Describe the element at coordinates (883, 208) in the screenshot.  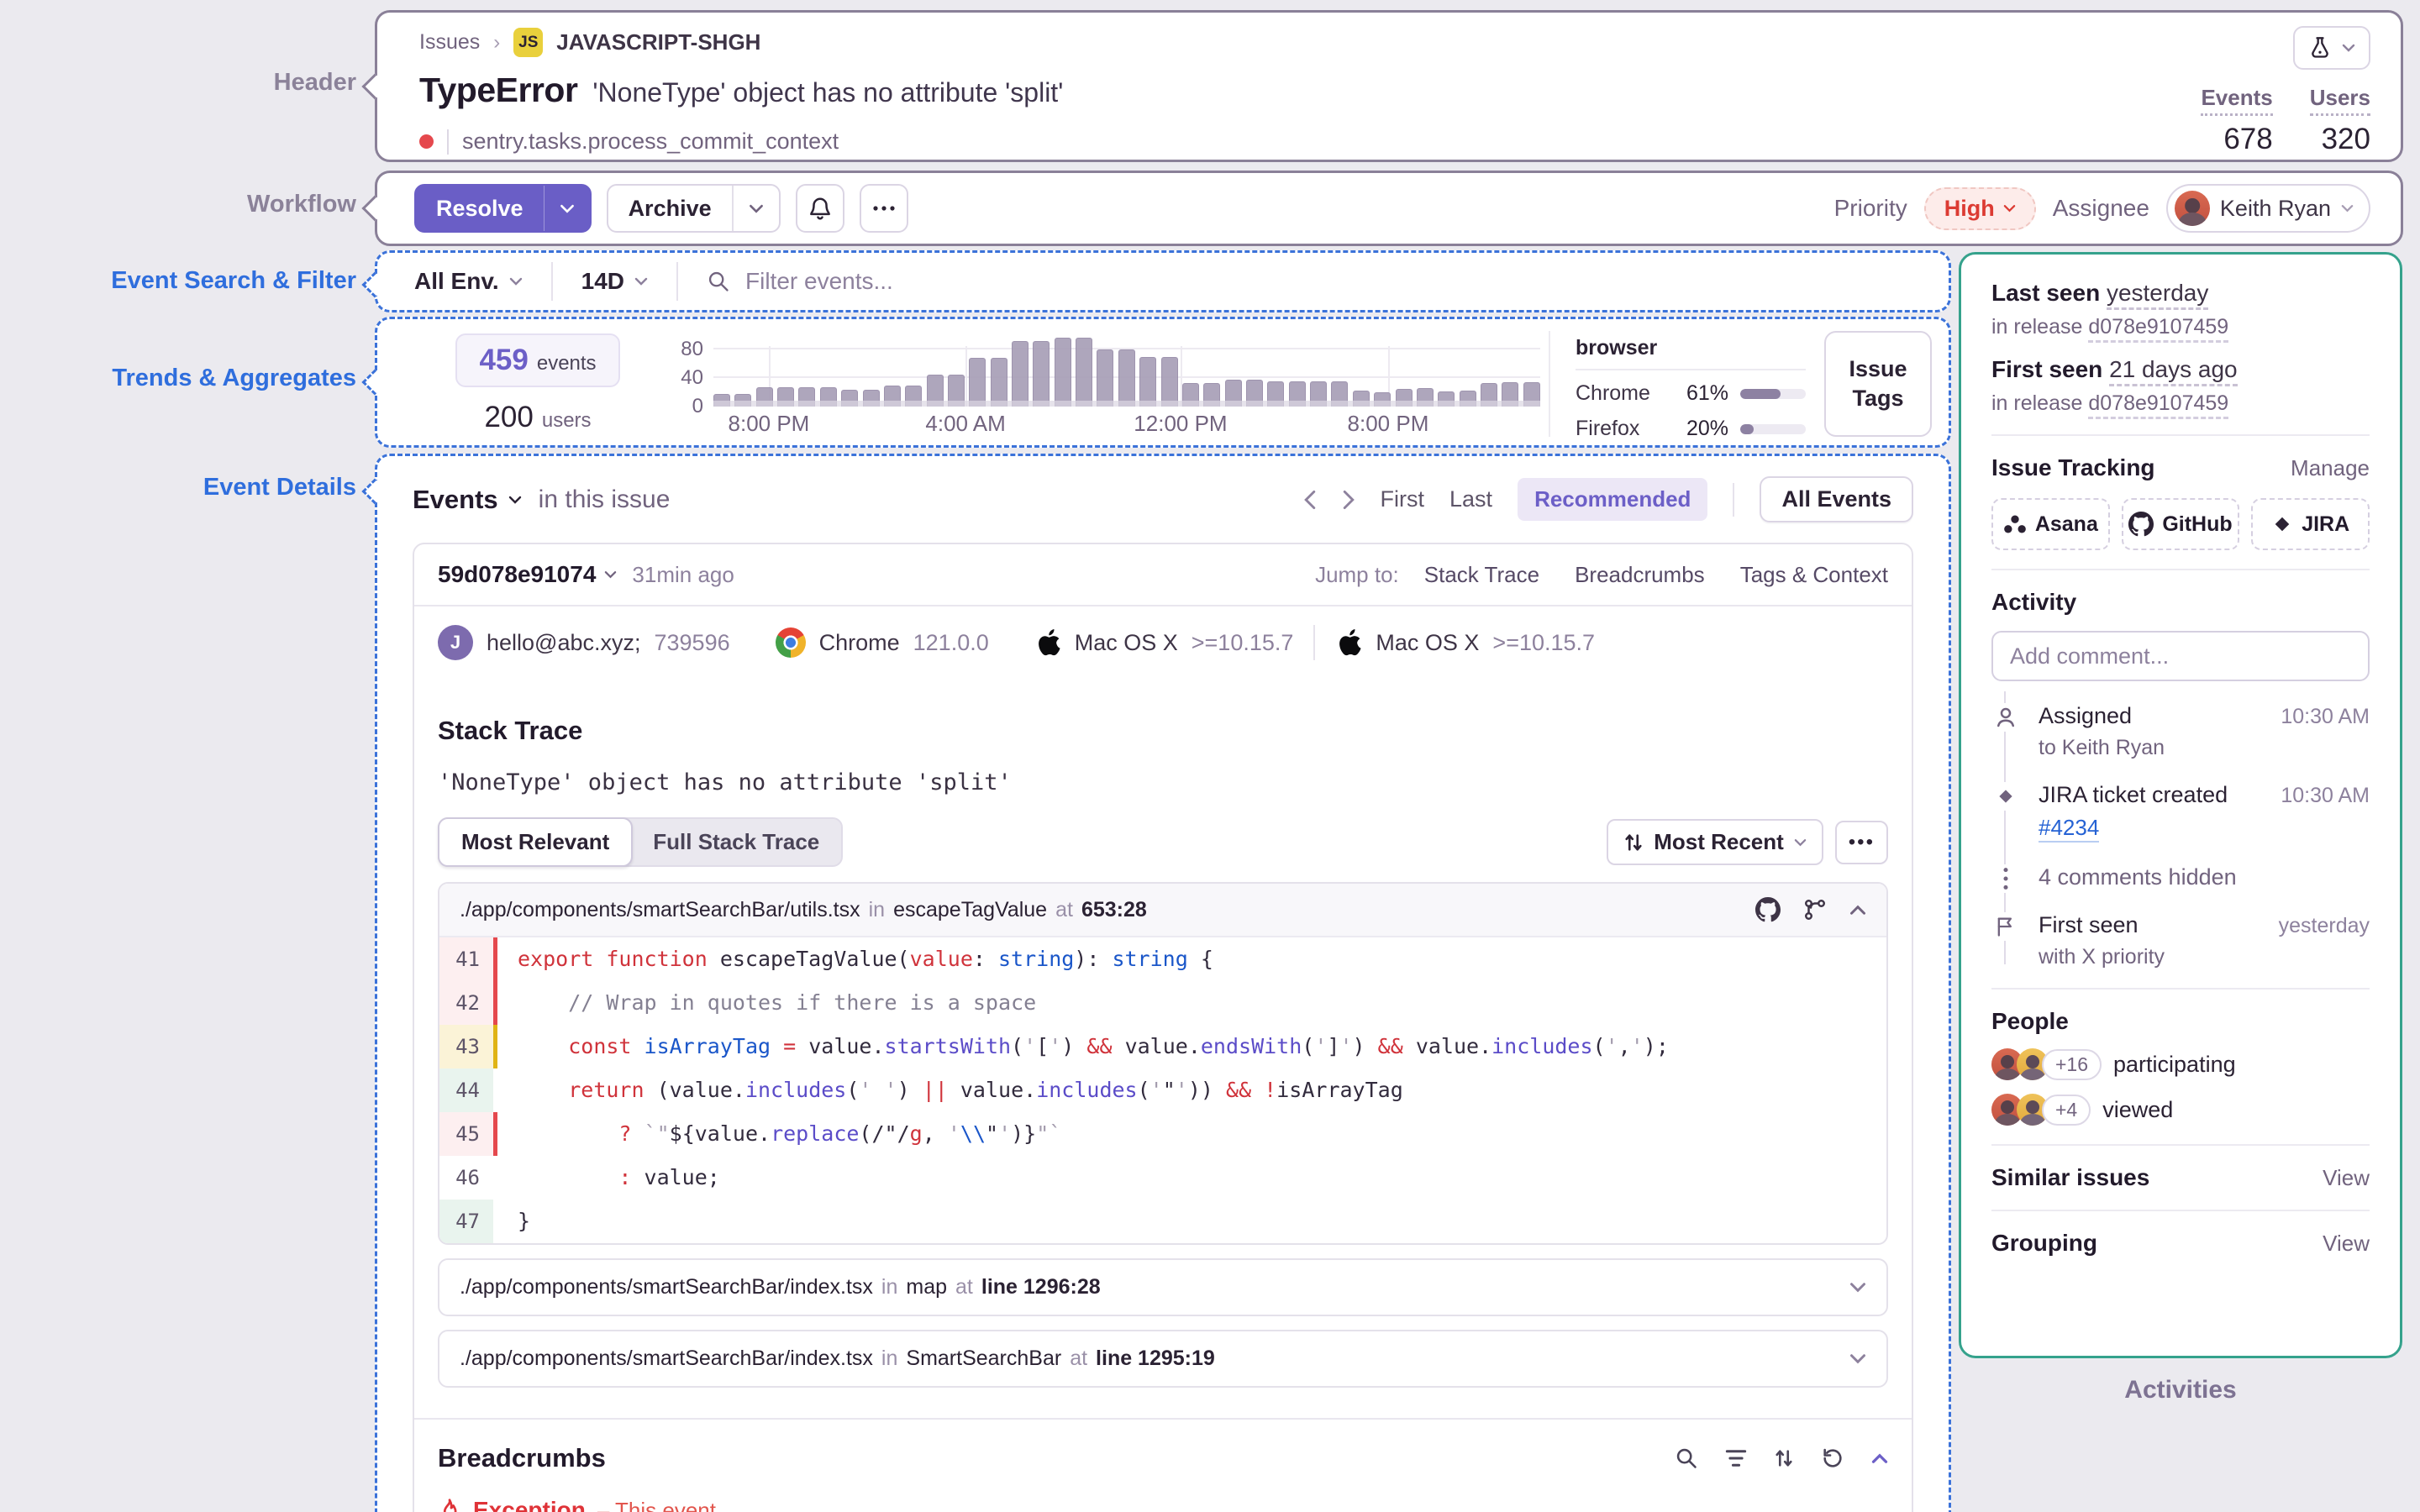
I see `more-actions-button` at that location.